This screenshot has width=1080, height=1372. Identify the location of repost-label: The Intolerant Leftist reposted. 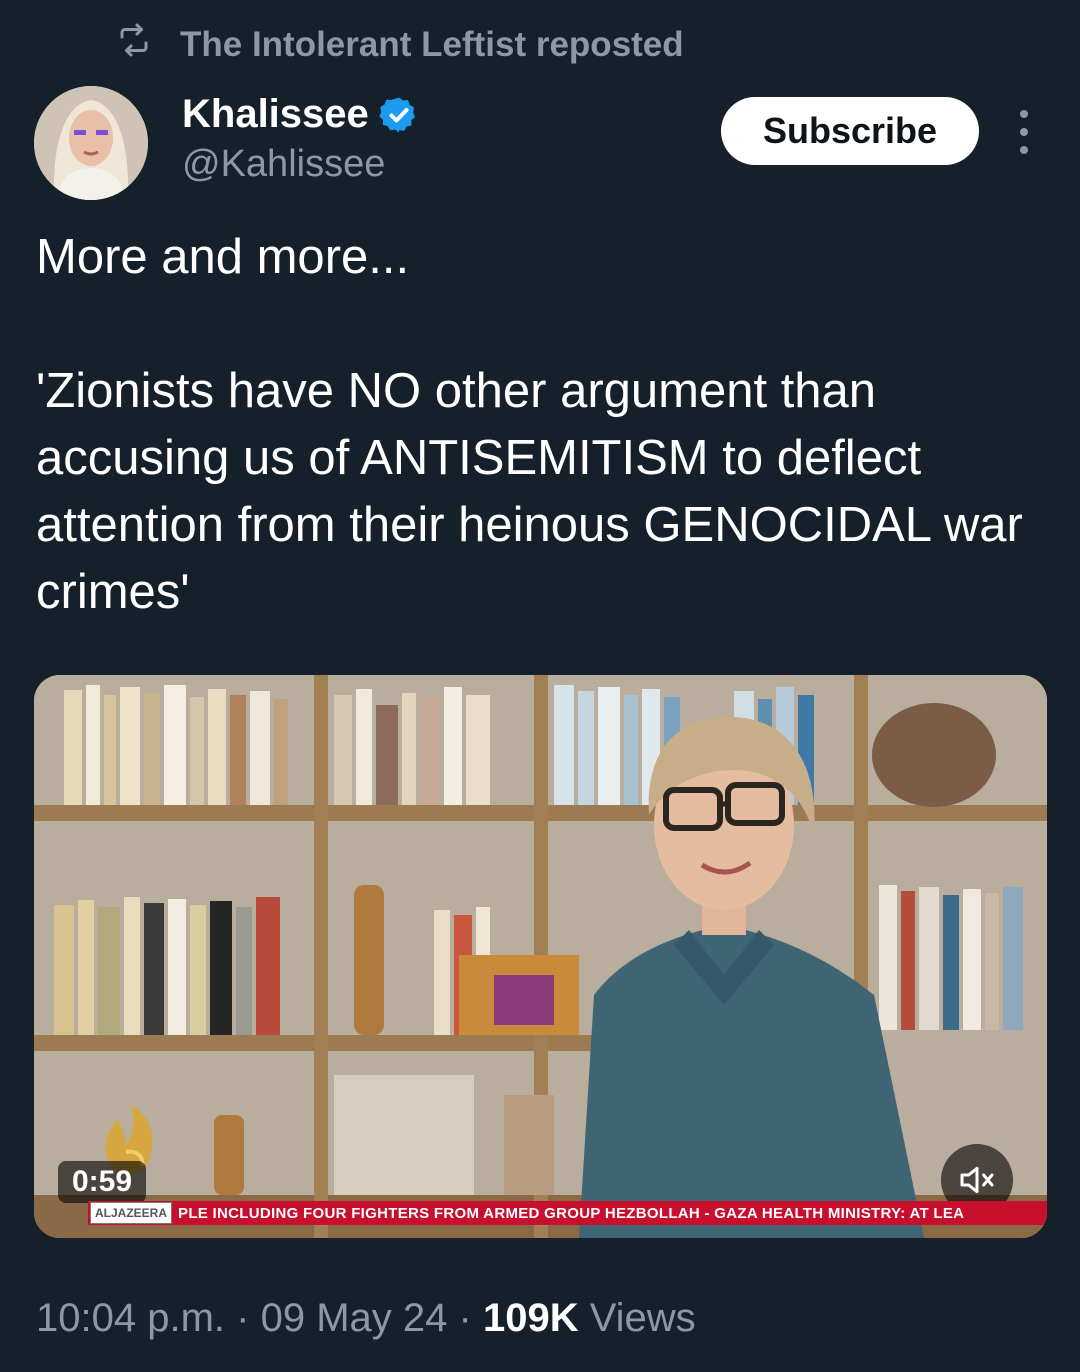
(432, 44).